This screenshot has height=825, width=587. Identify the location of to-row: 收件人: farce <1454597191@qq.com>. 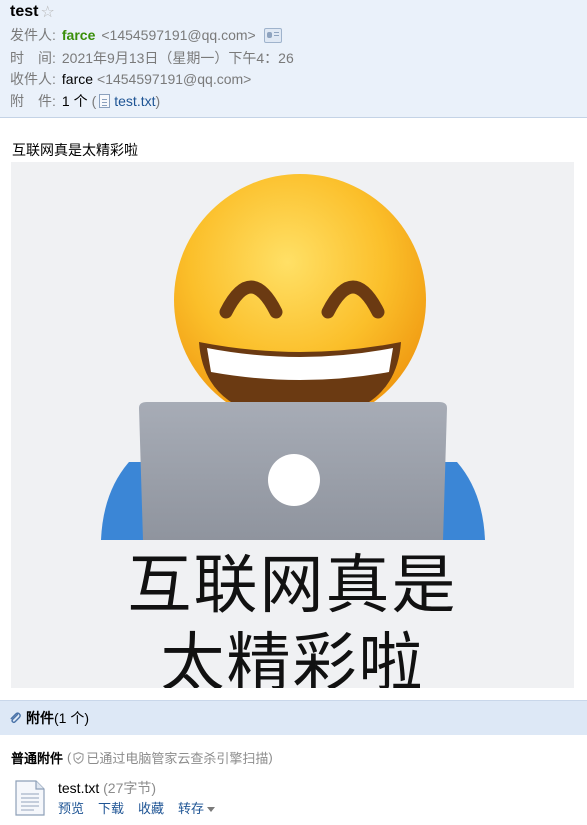
(130, 79).